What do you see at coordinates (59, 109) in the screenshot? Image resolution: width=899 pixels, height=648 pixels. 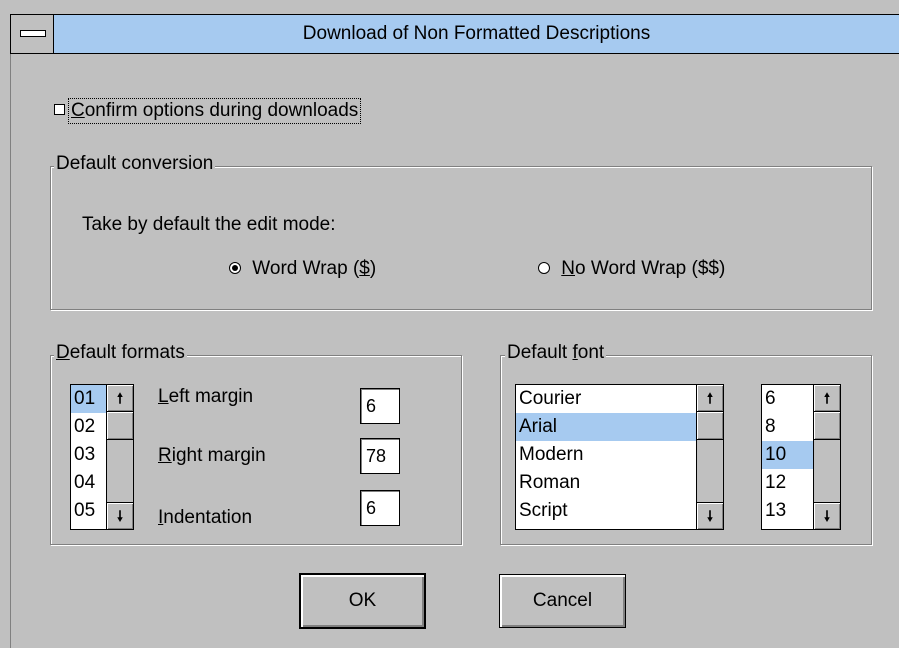 I see `confirm-options-checkbox` at bounding box center [59, 109].